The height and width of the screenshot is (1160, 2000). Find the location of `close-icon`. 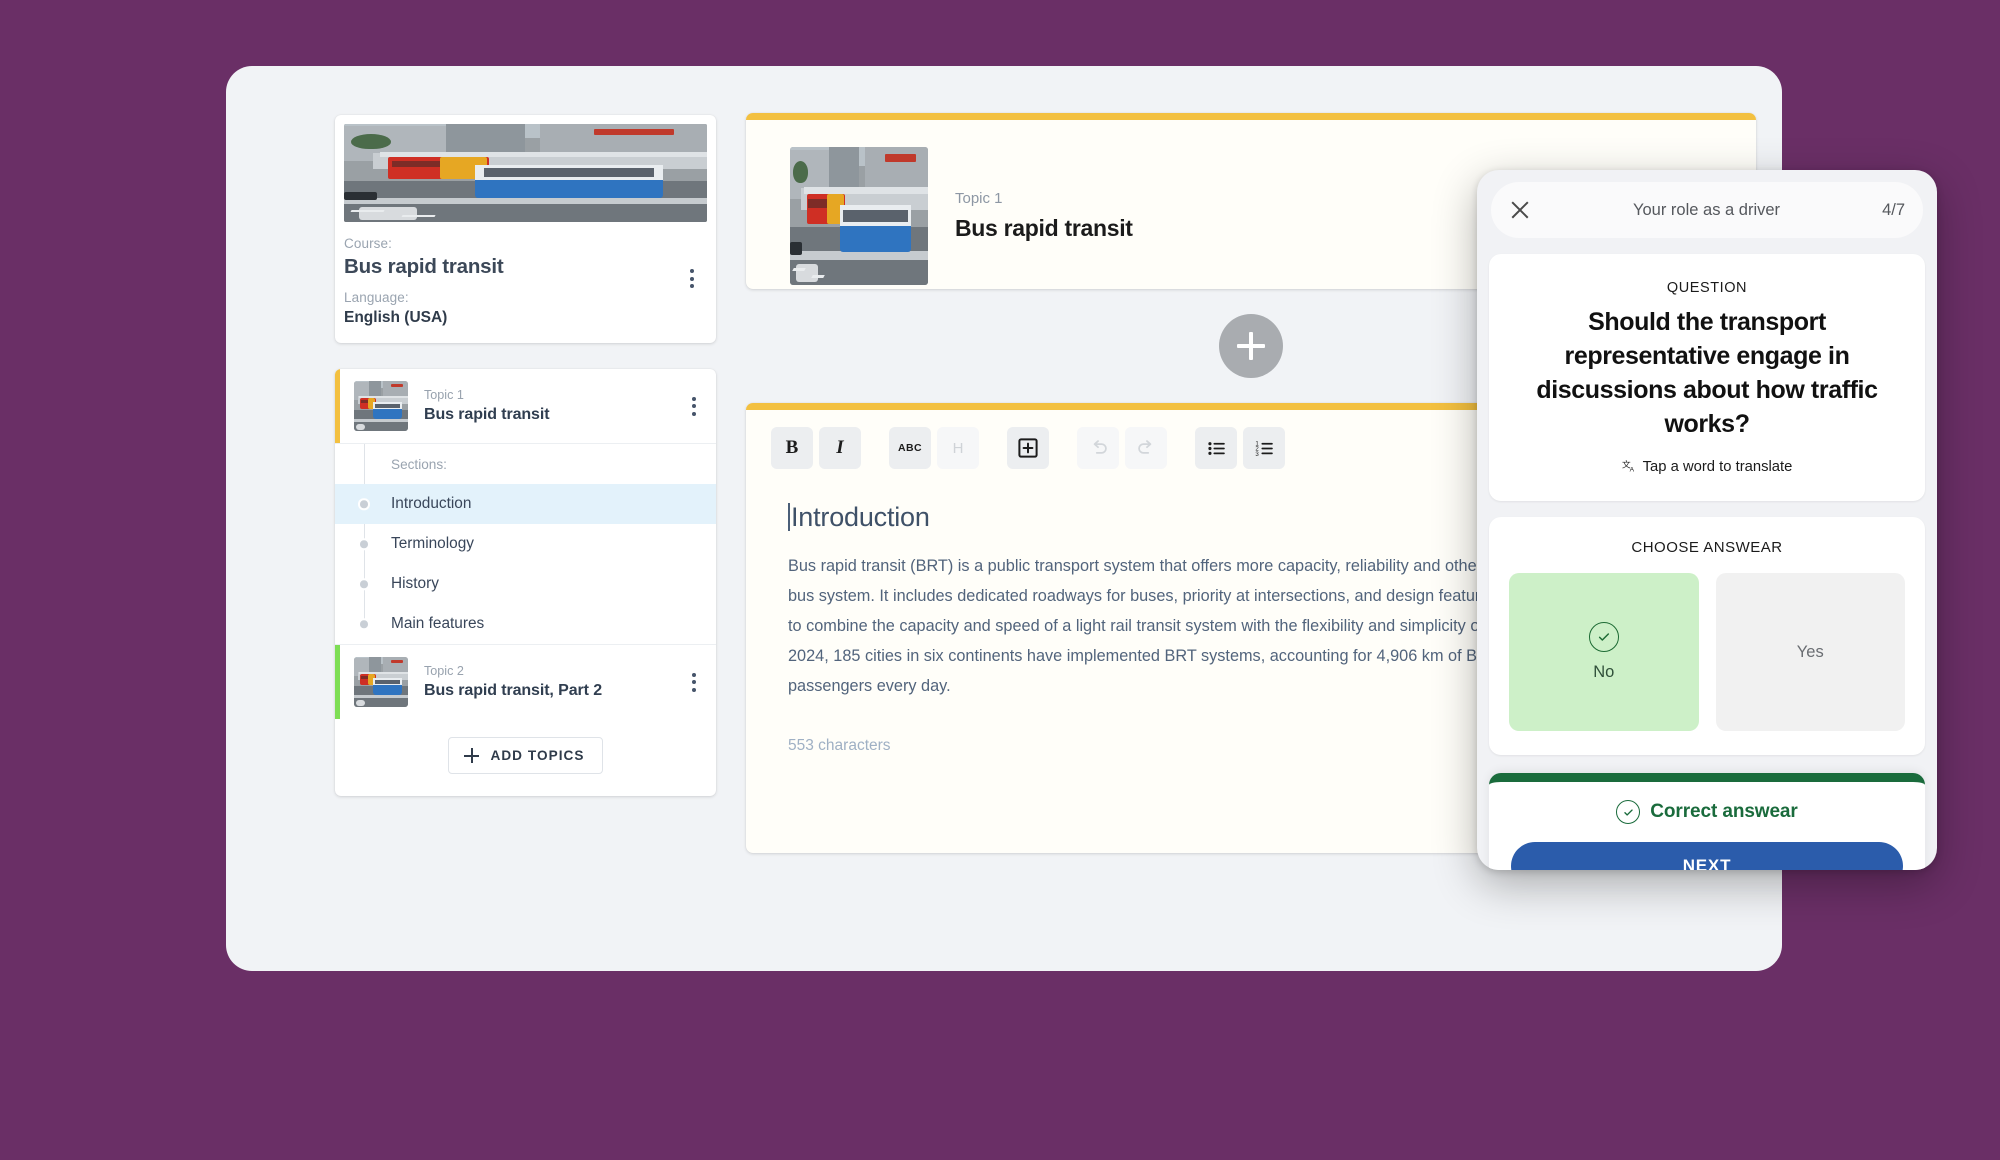

close-icon is located at coordinates (1520, 210).